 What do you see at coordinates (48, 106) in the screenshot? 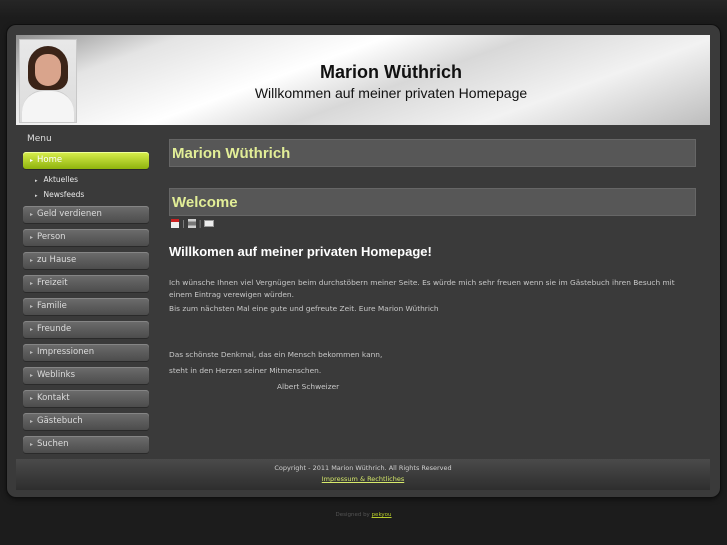
I see `avatar-shirt` at bounding box center [48, 106].